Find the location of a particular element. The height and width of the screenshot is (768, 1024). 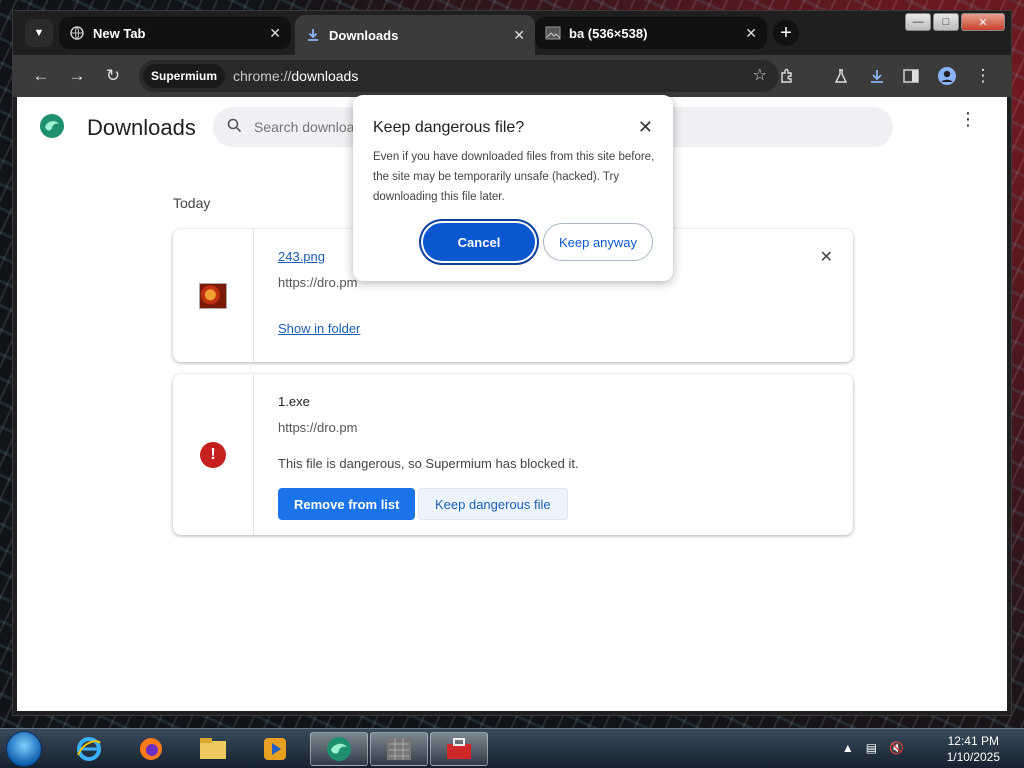

reload-icon: ↻ is located at coordinates (113, 76).